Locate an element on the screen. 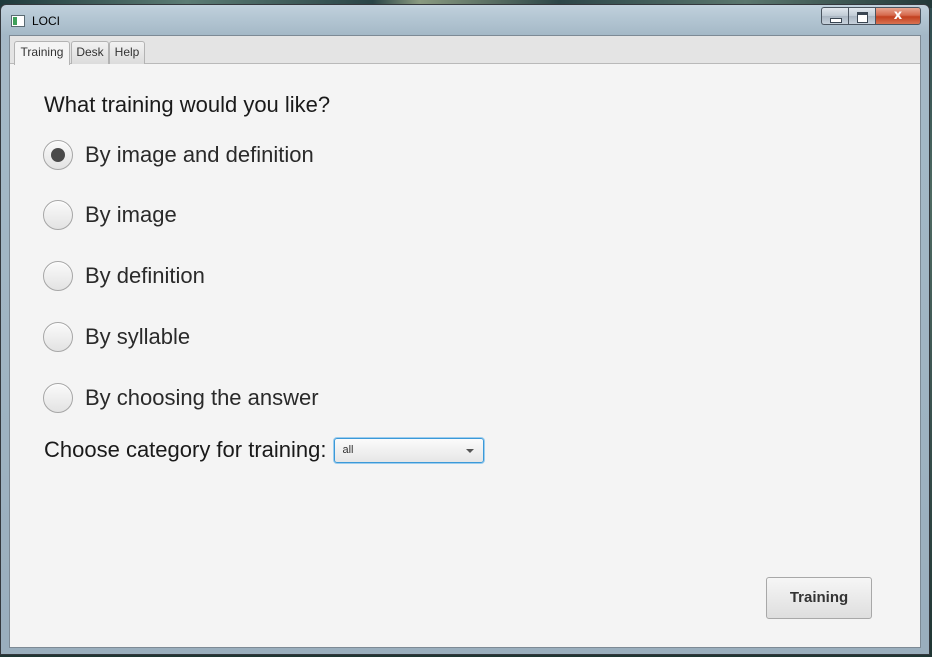 Image resolution: width=932 pixels, height=657 pixels. option-image-and-definition: By image and definition is located at coordinates (178, 155).